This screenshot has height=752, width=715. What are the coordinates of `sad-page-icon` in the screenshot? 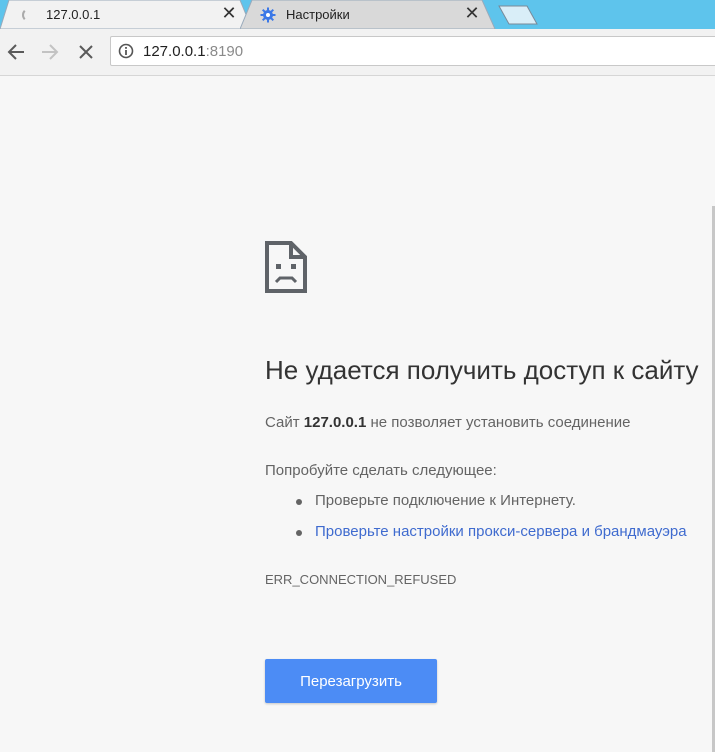 It's located at (286, 267).